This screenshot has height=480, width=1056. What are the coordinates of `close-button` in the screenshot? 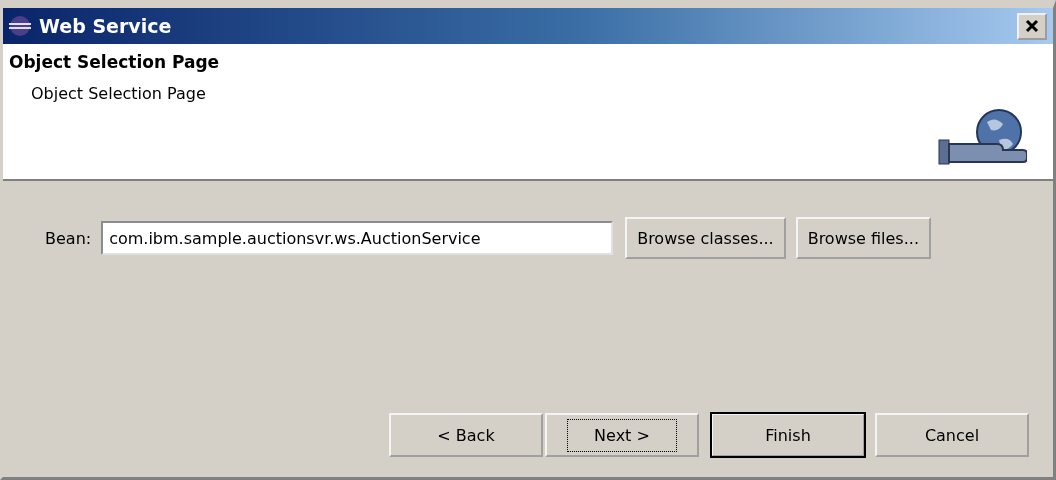 It's located at (1032, 26).